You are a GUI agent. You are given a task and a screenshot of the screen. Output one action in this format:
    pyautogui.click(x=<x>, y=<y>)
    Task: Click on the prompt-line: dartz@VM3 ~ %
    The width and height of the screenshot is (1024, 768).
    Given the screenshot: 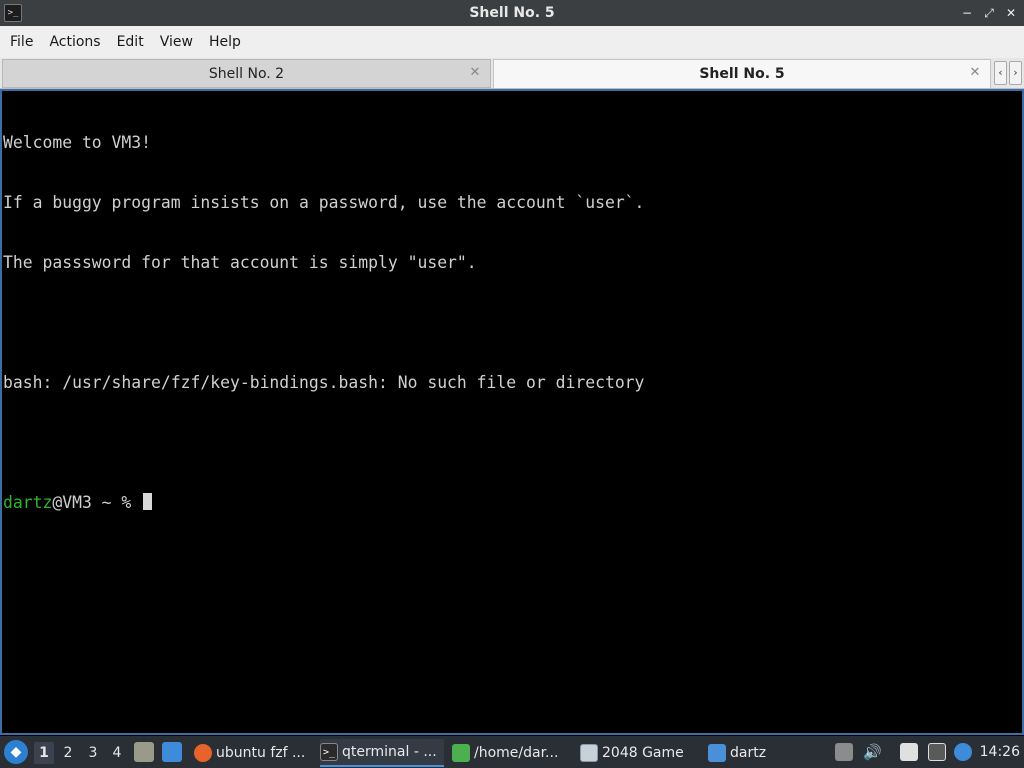 What is the action you would take?
    pyautogui.click(x=323, y=503)
    